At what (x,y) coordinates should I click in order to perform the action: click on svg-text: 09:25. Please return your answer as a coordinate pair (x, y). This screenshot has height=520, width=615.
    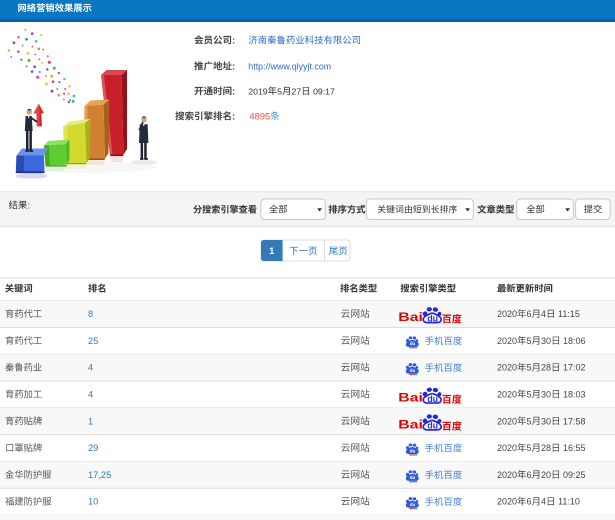
    Looking at the image, I should click on (573, 475).